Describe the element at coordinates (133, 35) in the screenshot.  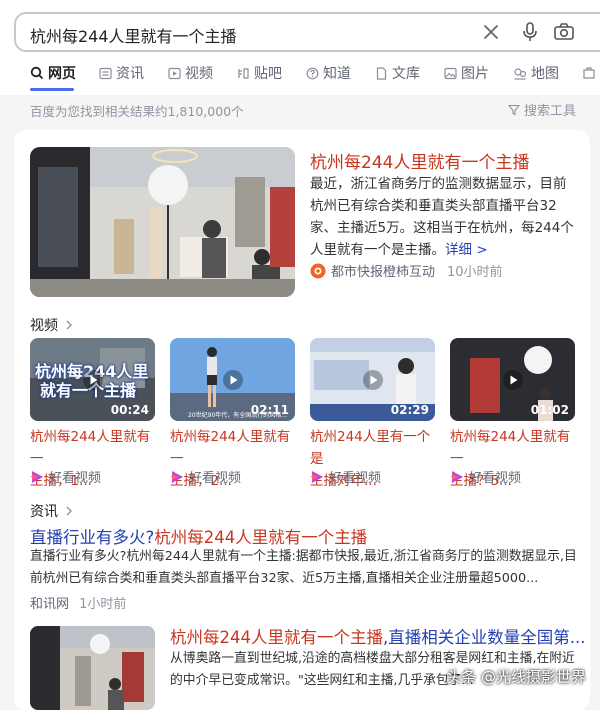
I see `search-input: 杭州每244人里就有一个主播` at that location.